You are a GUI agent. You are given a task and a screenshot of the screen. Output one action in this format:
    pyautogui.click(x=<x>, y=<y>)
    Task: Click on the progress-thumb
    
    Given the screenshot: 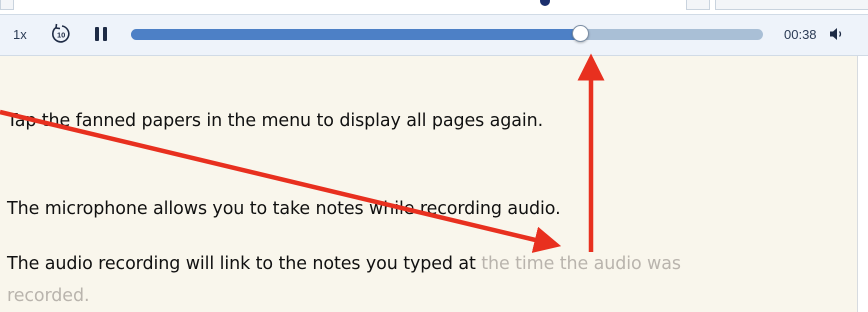 What is the action you would take?
    pyautogui.click(x=580, y=33)
    